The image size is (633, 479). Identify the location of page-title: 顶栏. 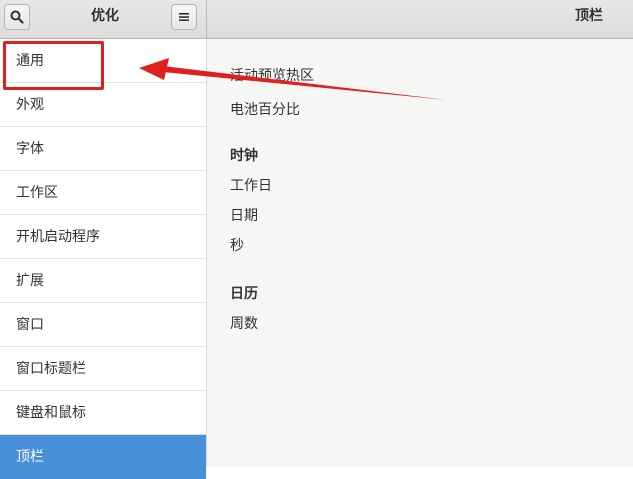
(589, 16).